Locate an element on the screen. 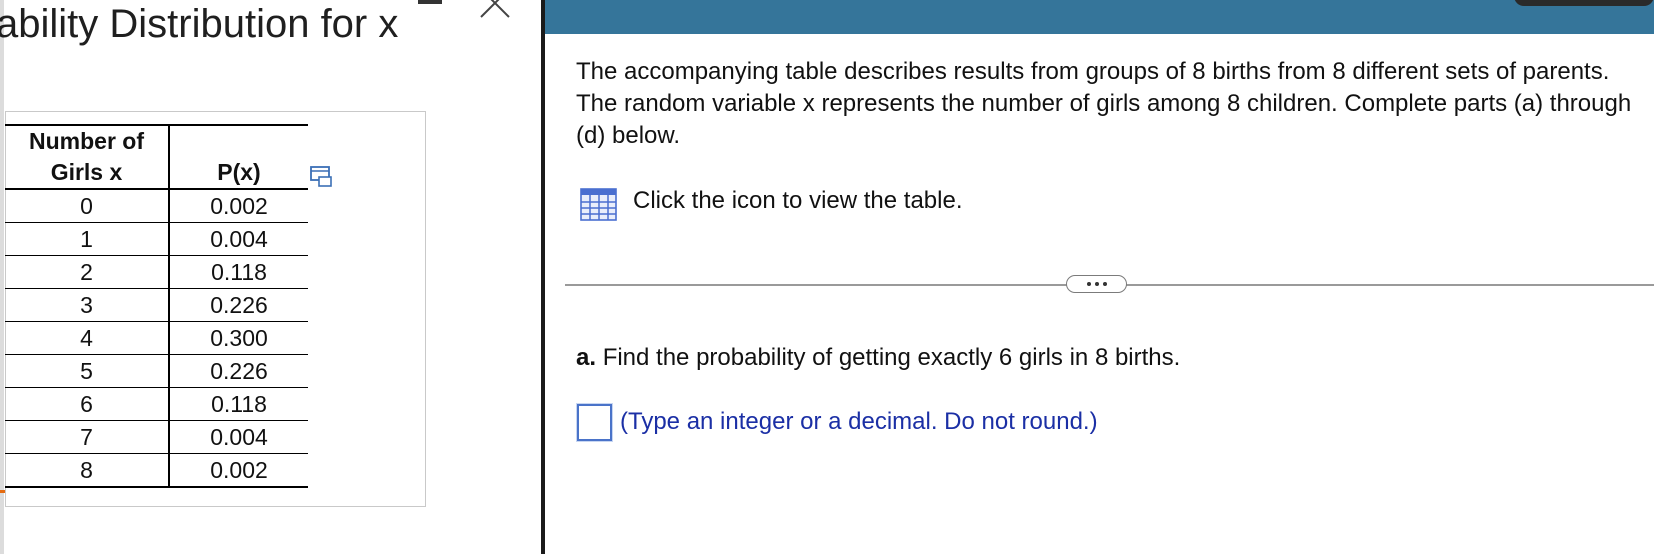  header-pill-button is located at coordinates (1584, 3).